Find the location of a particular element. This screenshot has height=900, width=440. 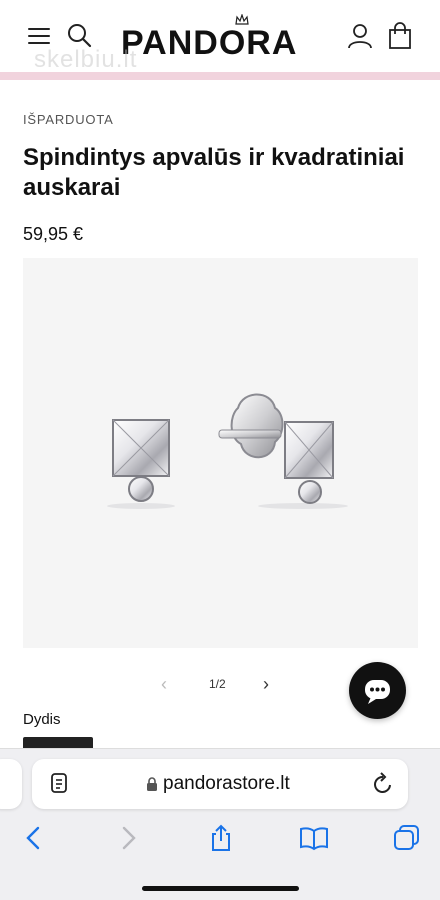

tabs-icon is located at coordinates (407, 838).